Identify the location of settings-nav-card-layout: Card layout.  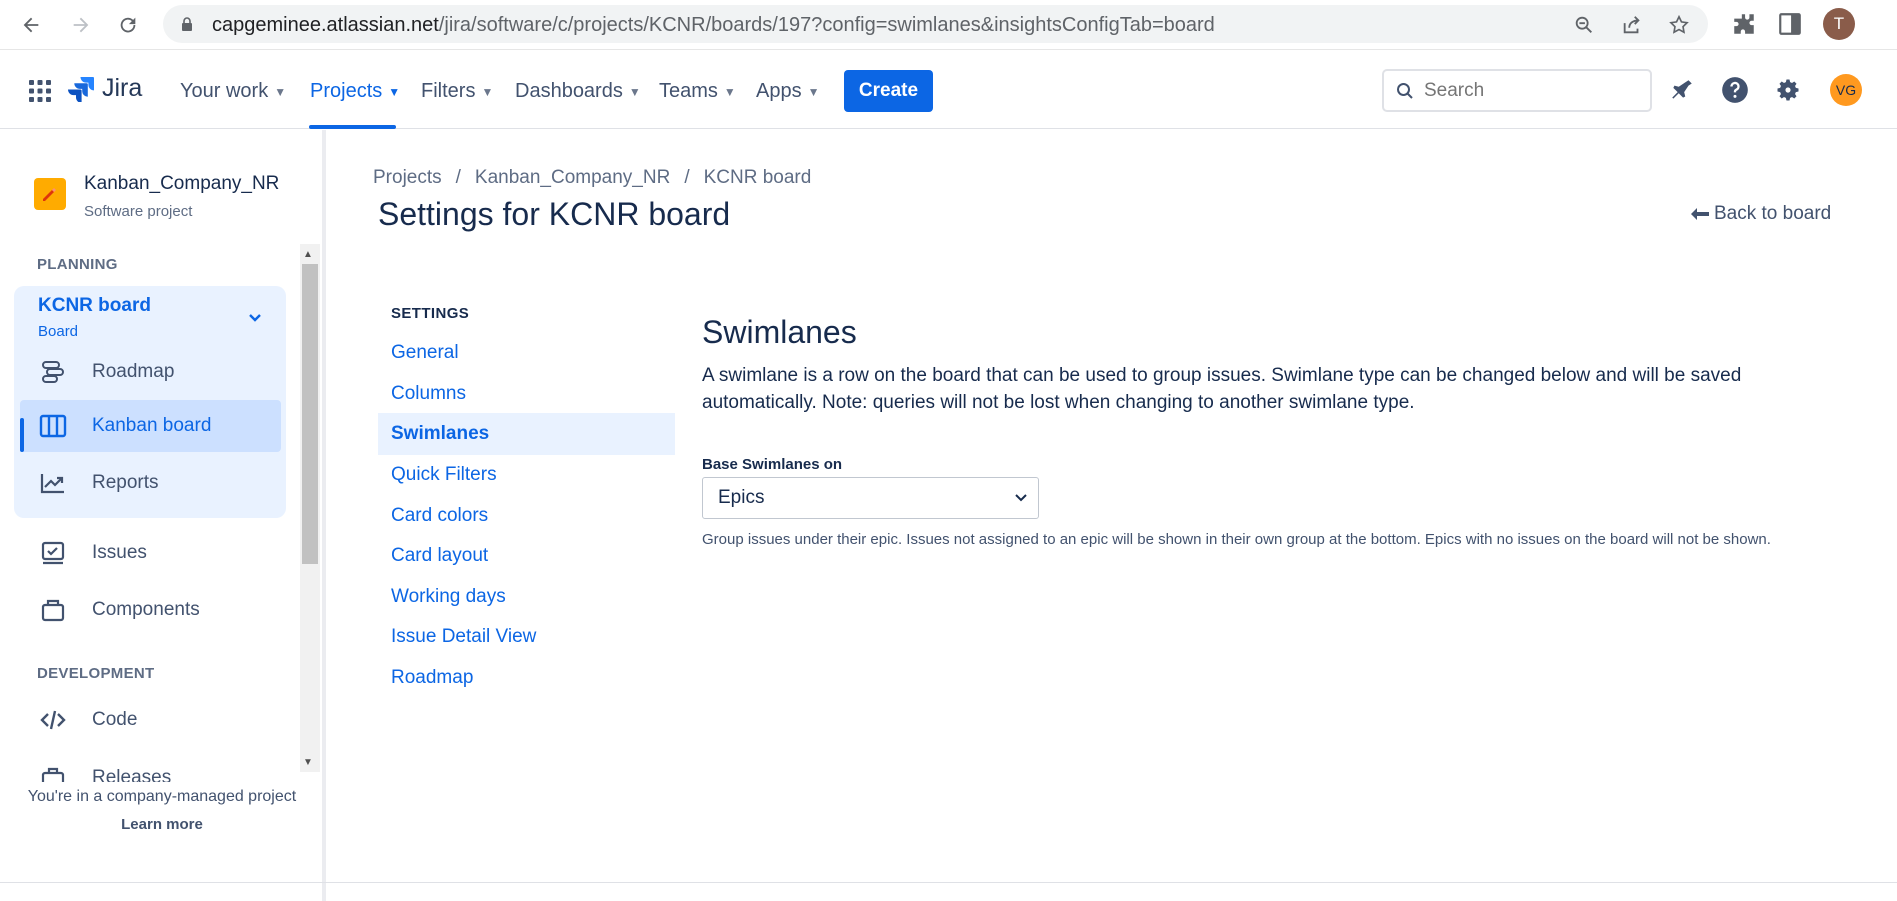
(526, 556).